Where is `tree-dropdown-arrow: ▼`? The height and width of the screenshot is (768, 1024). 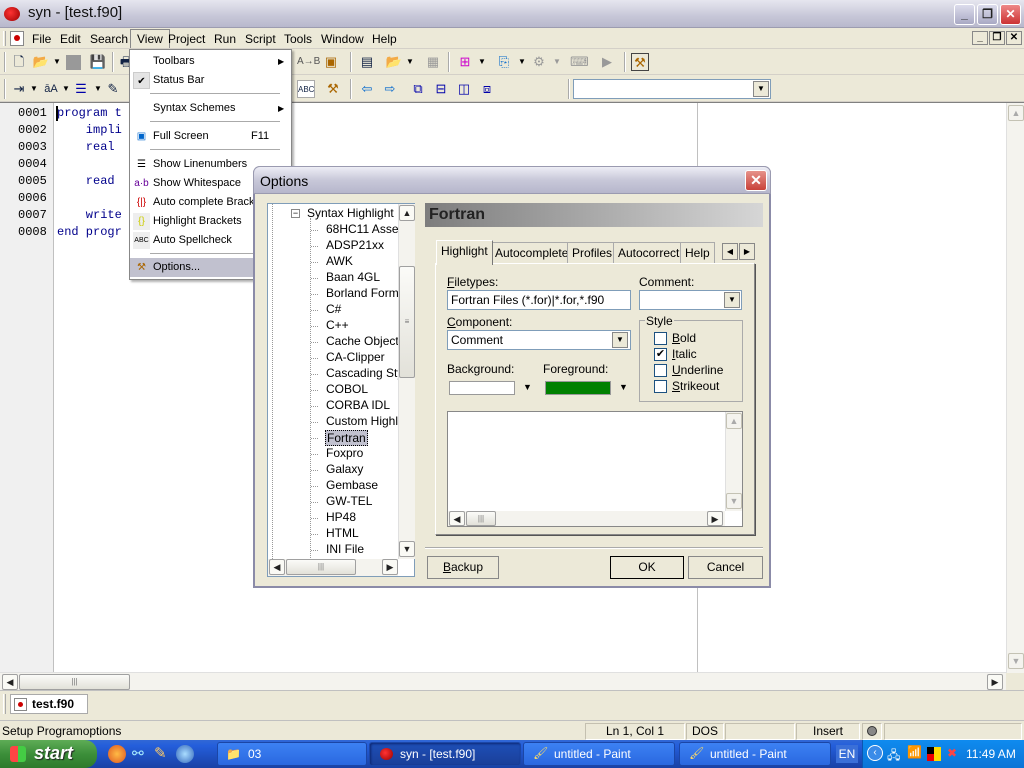
tree-dropdown-arrow: ▼ is located at coordinates (482, 62).